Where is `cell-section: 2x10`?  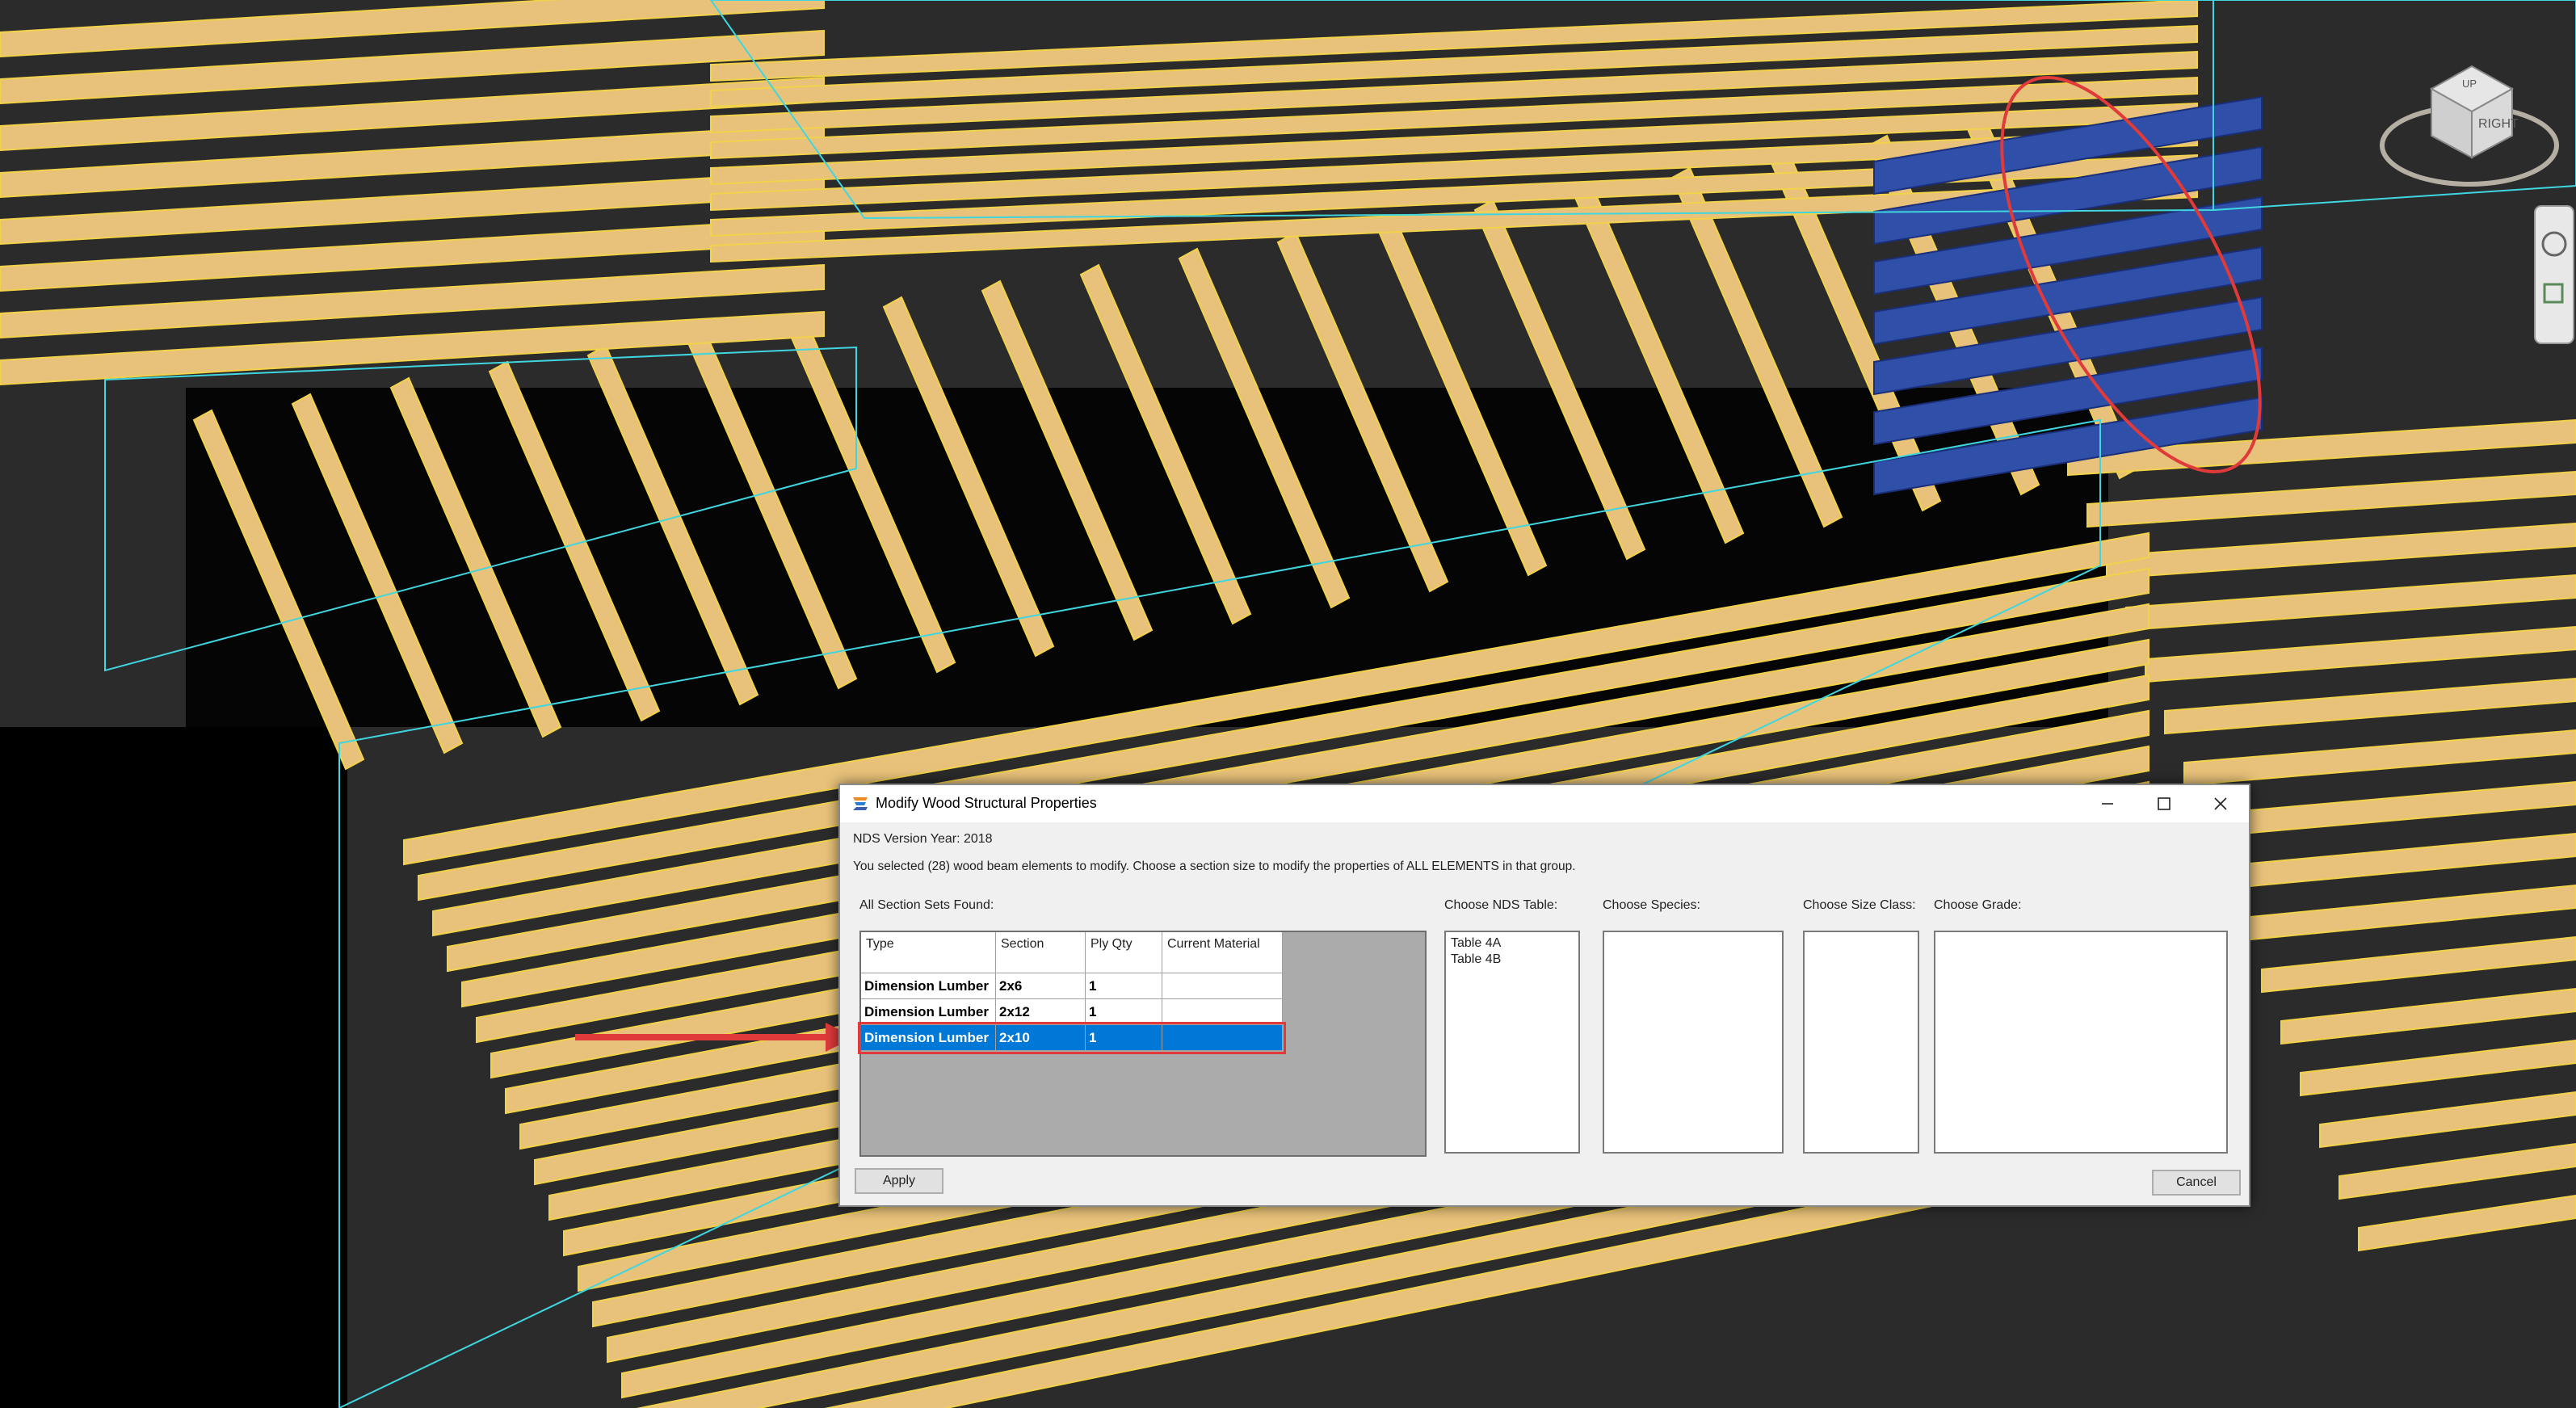
cell-section: 2x10 is located at coordinates (1040, 1037).